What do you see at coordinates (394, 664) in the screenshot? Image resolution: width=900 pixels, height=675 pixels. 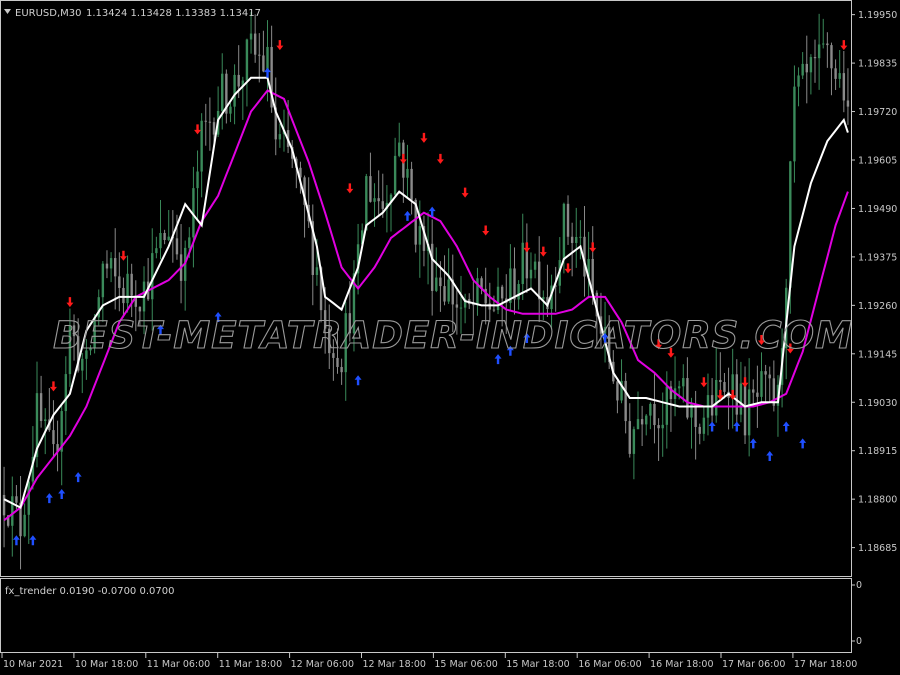 I see `time-tick-label: 12 Mar 18:00` at bounding box center [394, 664].